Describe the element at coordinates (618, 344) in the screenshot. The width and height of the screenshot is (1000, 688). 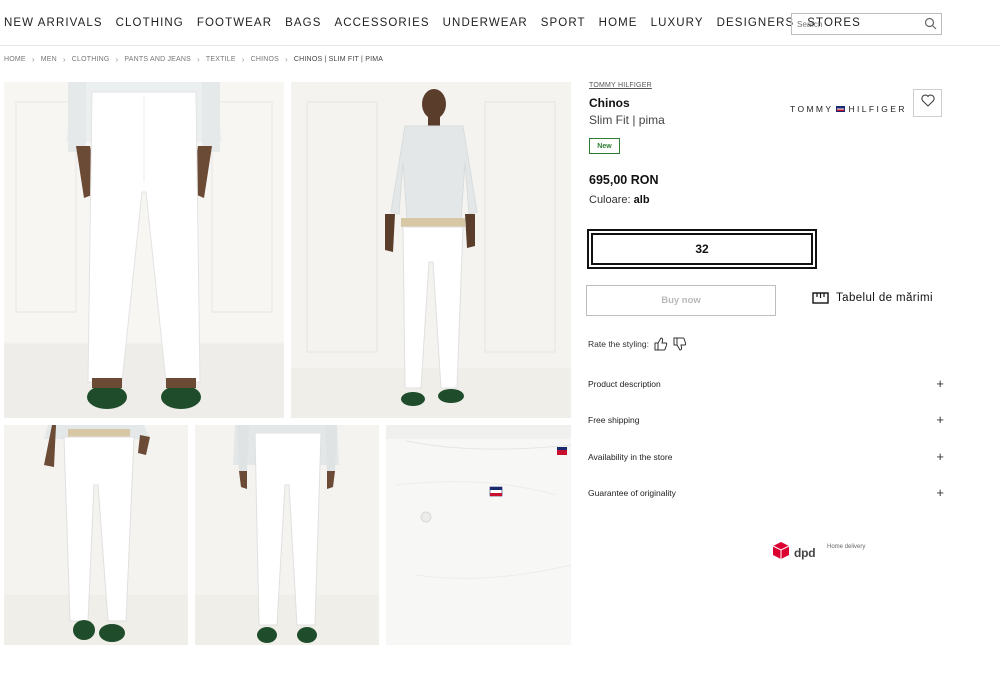
I see `rate-label: Rate the styling:` at that location.